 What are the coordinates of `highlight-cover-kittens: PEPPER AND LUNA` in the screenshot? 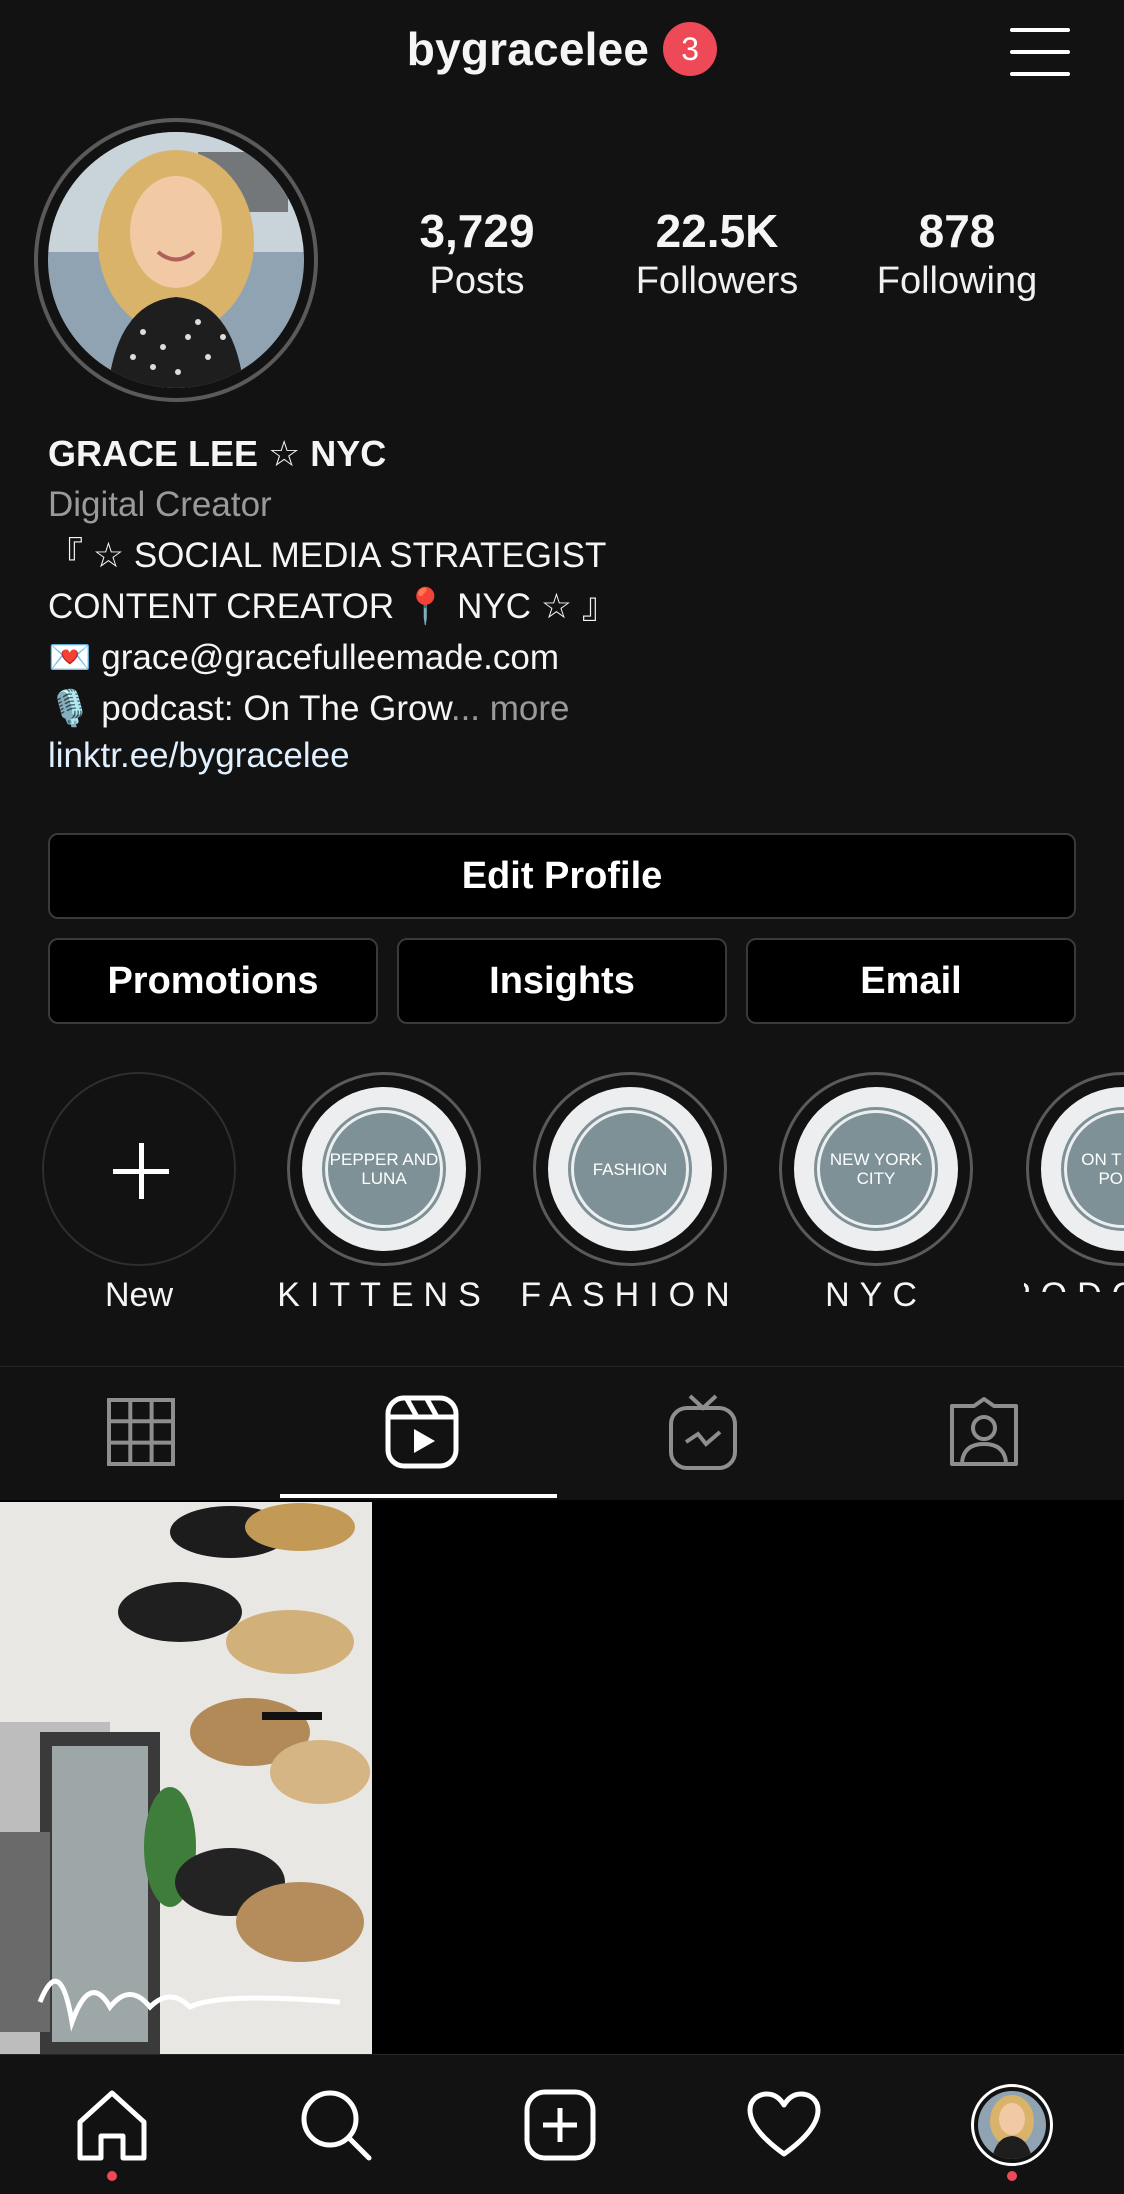 It's located at (384, 1169).